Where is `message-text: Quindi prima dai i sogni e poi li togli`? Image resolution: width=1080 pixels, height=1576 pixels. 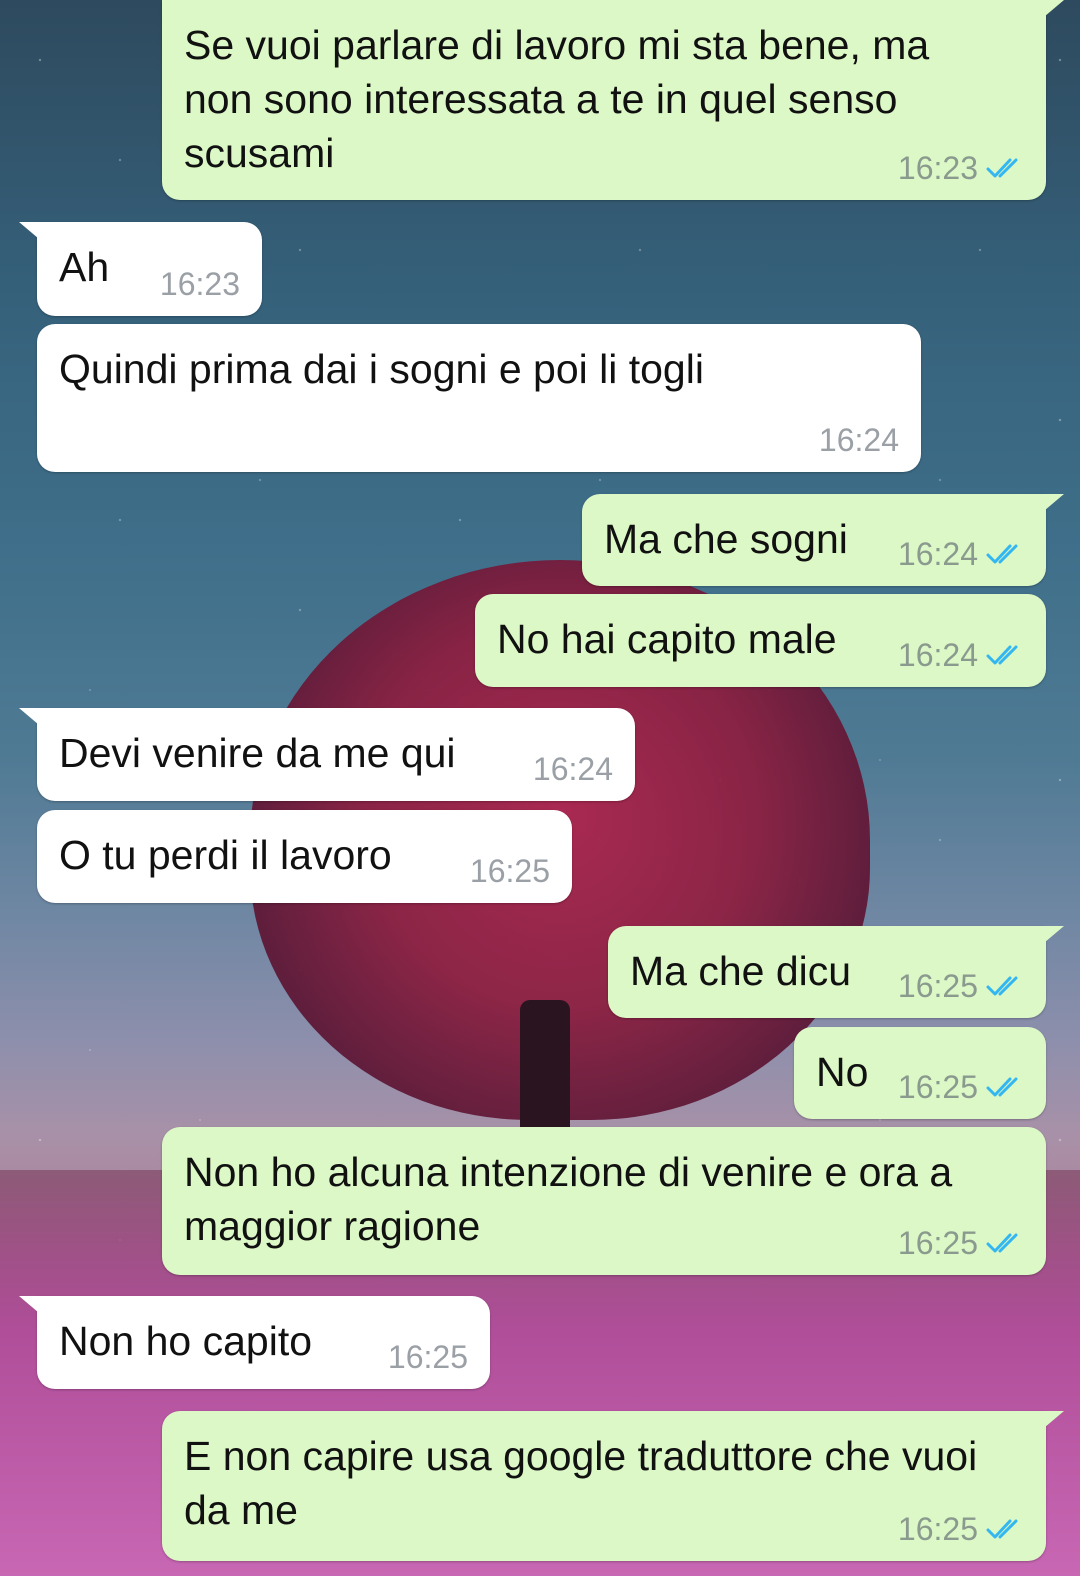 message-text: Quindi prima dai i sogni e poi li togli is located at coordinates (381, 369).